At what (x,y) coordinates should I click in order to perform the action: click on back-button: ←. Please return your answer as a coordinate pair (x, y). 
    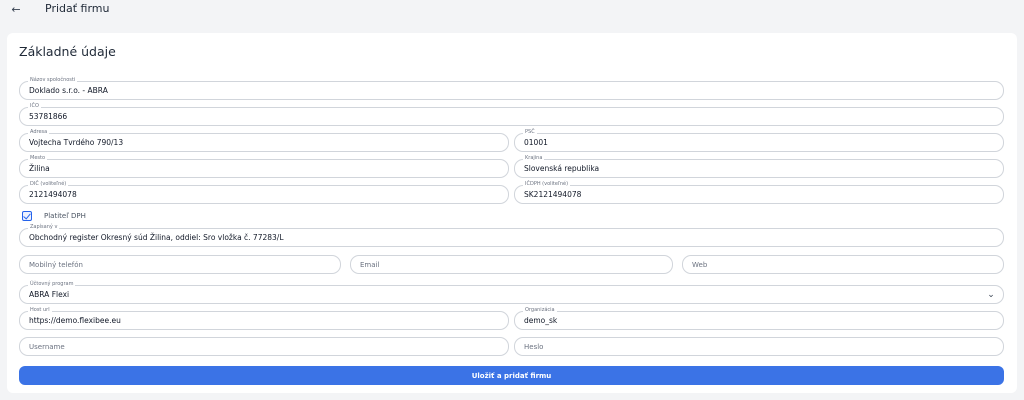
    Looking at the image, I should click on (16, 9).